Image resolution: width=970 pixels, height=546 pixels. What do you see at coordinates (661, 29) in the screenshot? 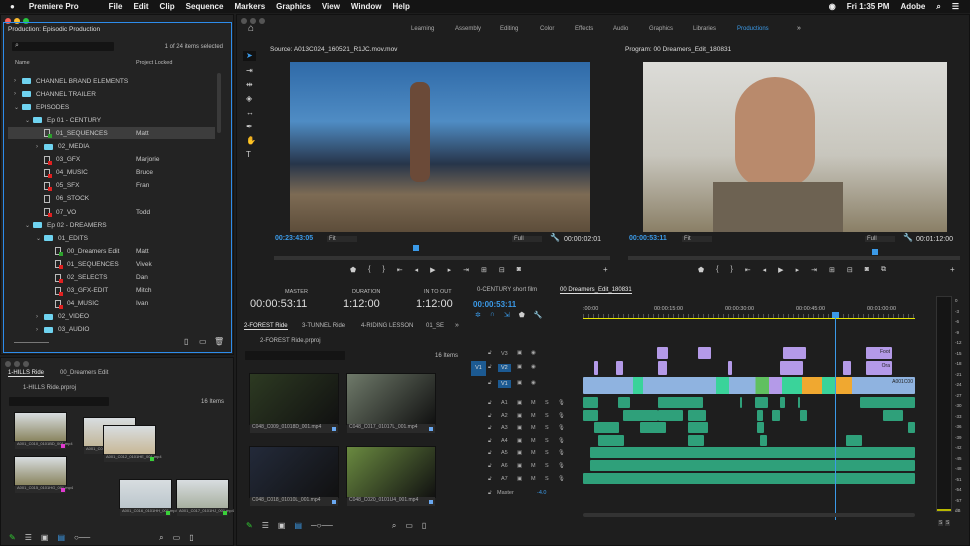
I see `workspace-graphics: Graphics` at bounding box center [661, 29].